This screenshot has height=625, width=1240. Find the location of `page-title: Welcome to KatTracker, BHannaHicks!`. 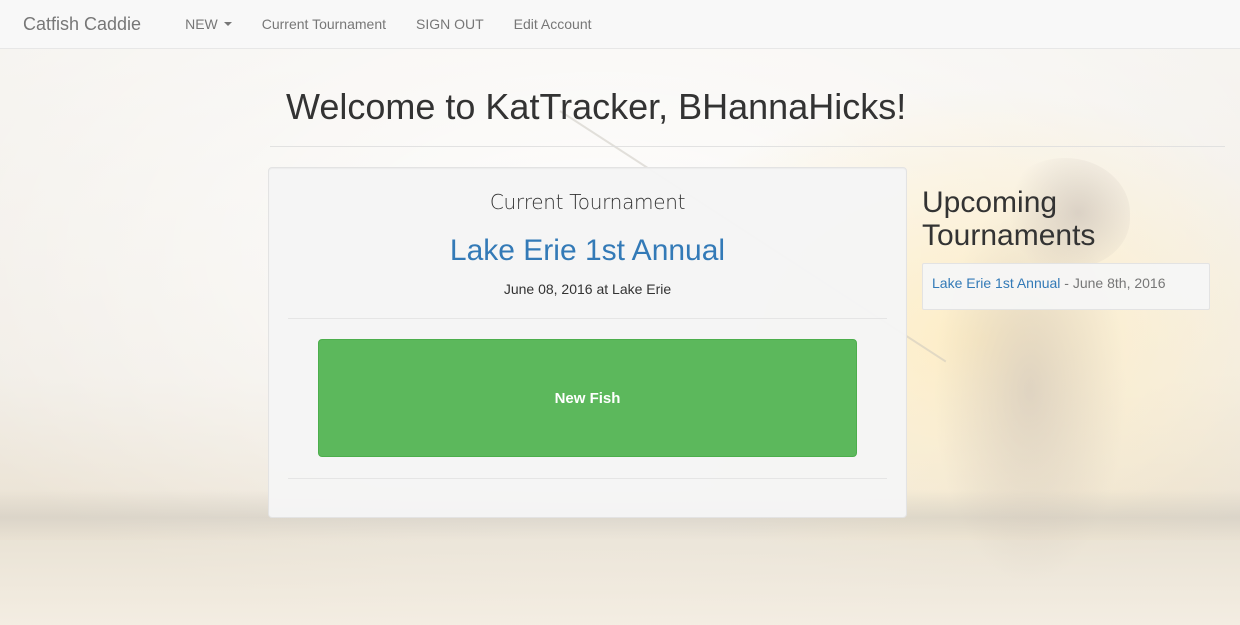

page-title: Welcome to KatTracker, BHannaHicks! is located at coordinates (596, 106).